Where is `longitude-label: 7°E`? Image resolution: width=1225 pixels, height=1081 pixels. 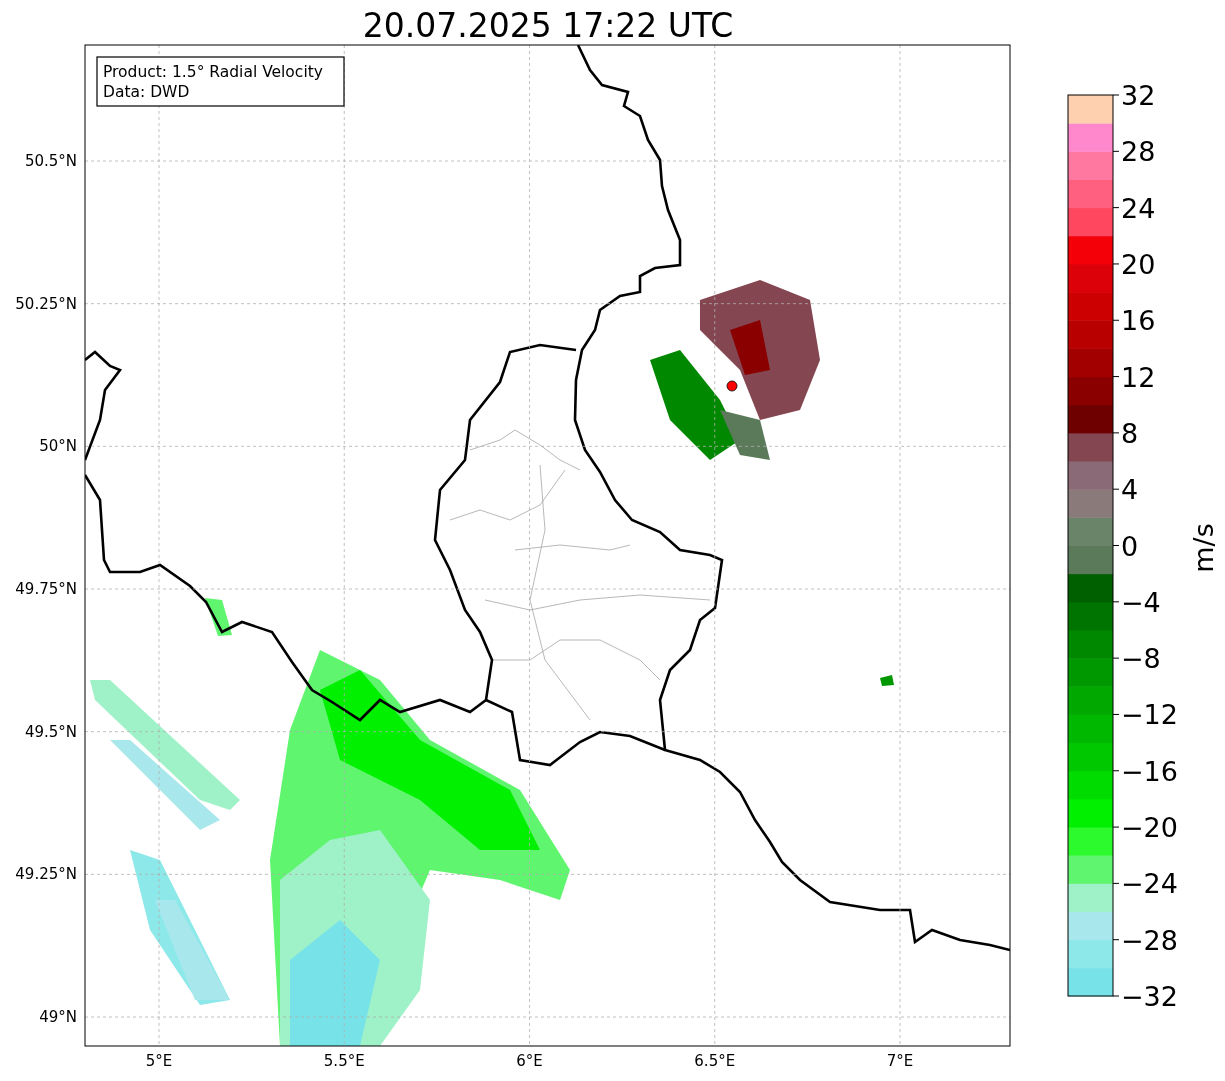 longitude-label: 7°E is located at coordinates (900, 1061).